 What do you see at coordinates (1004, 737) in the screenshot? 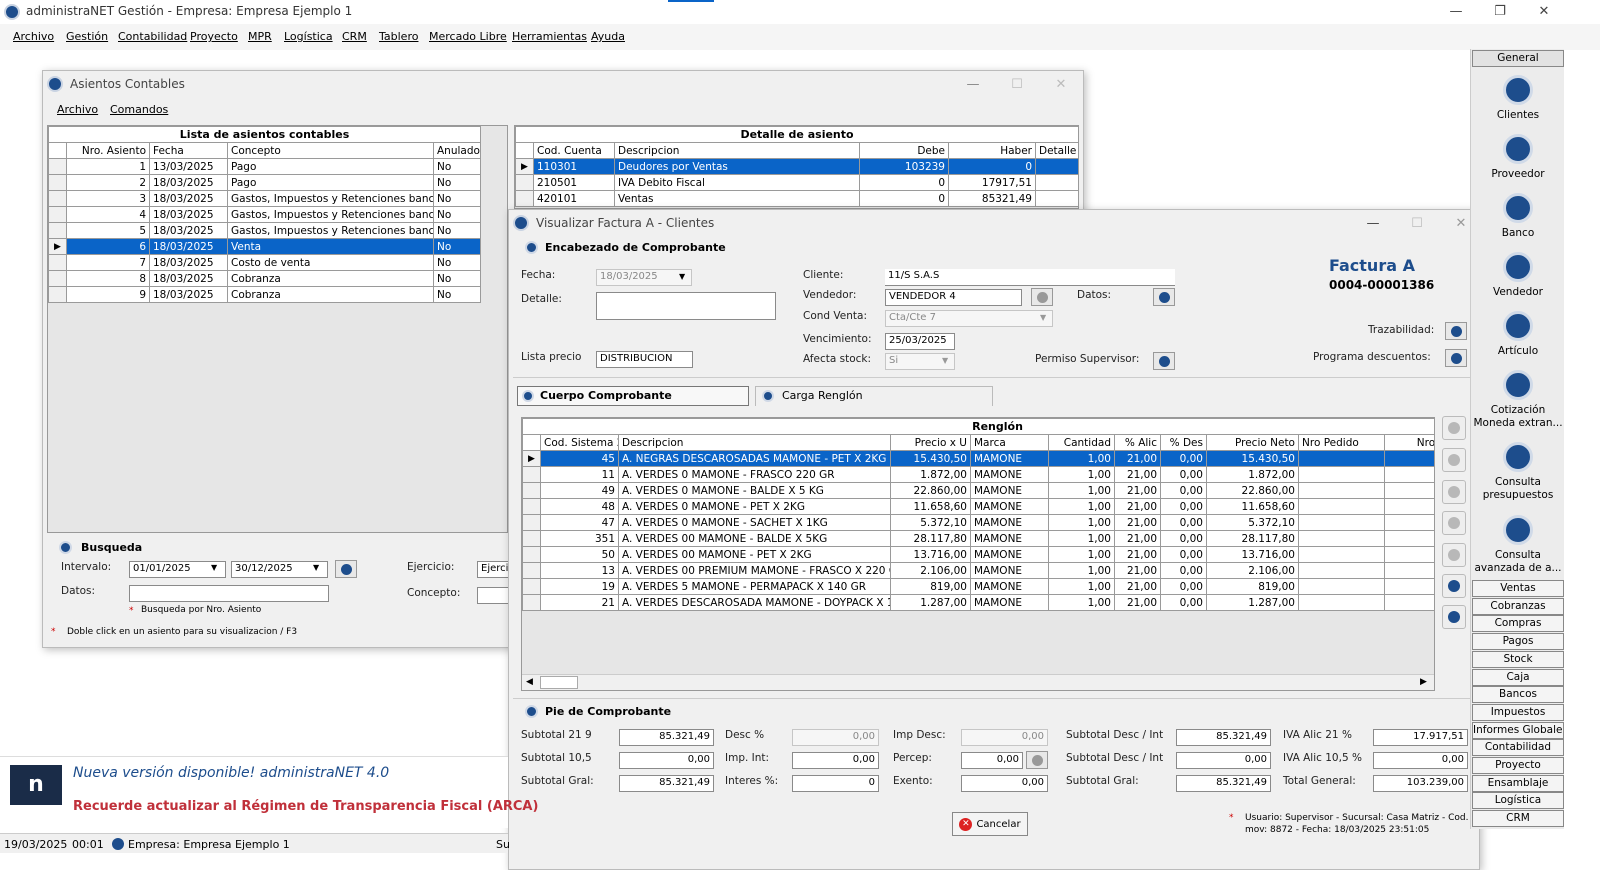
I see `imp-desc-field: 0,00` at bounding box center [1004, 737].